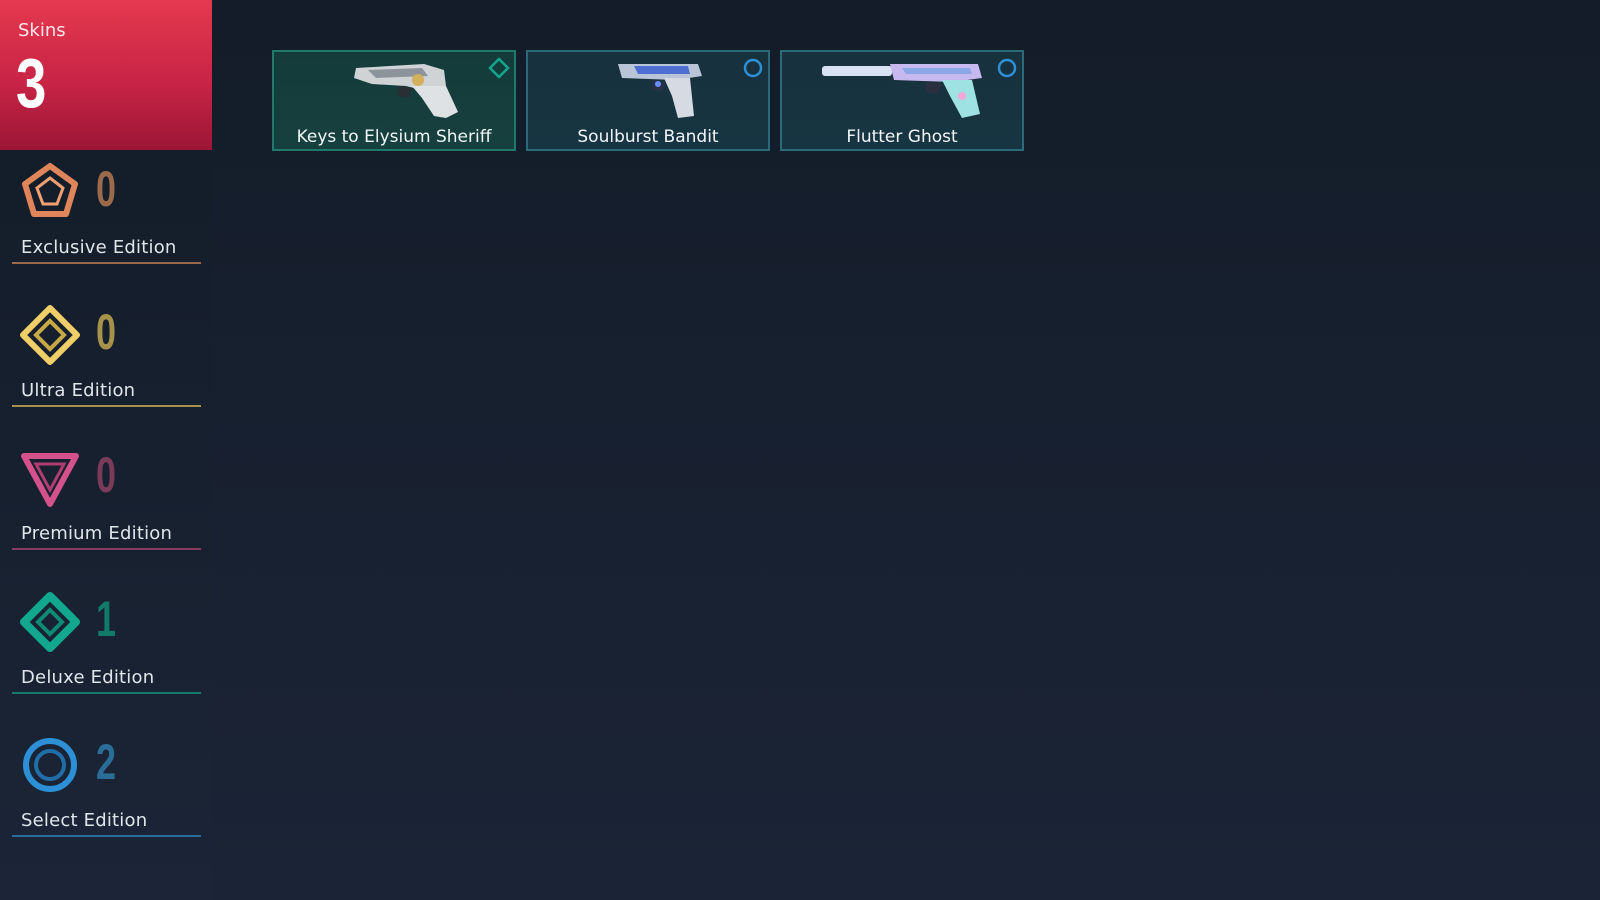 This screenshot has height=900, width=1600. I want to click on tier-name: Deluxe Edition, so click(88, 677).